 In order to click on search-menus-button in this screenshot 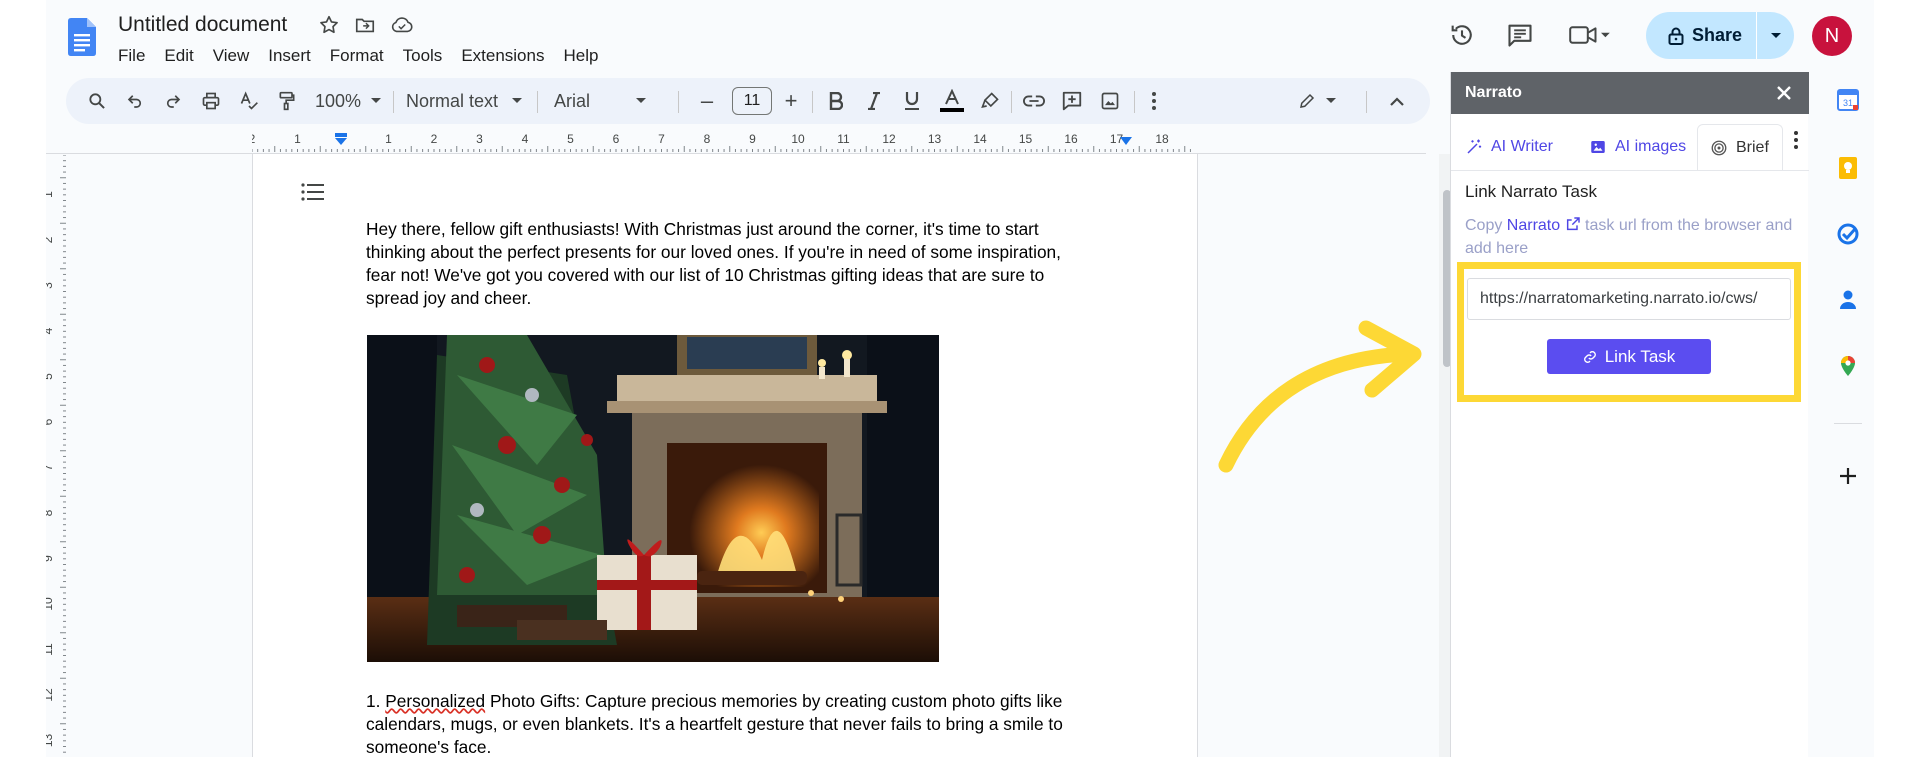, I will do `click(97, 101)`.